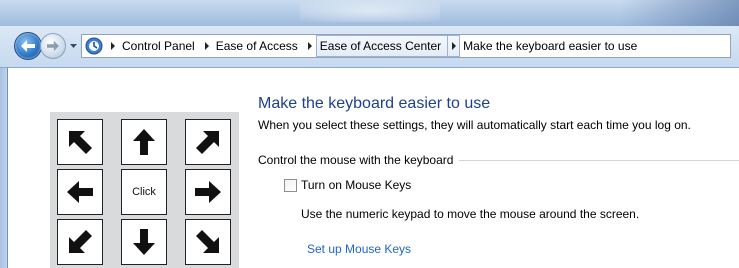  What do you see at coordinates (80, 242) in the screenshot?
I see `down-left-arrow-icon` at bounding box center [80, 242].